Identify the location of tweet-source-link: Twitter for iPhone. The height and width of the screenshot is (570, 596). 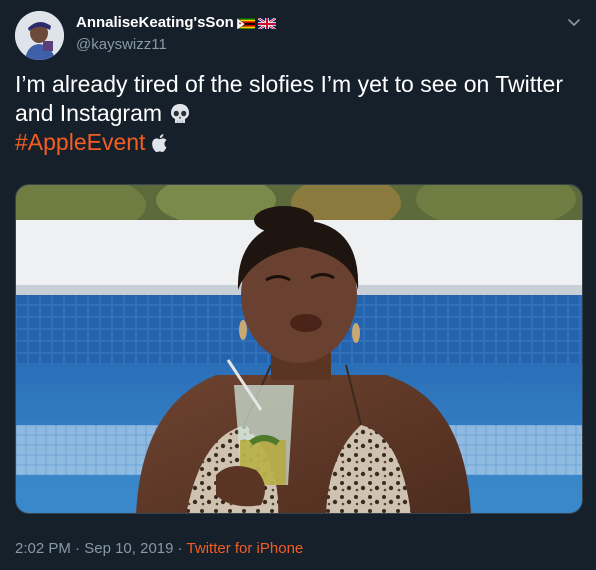
(245, 548).